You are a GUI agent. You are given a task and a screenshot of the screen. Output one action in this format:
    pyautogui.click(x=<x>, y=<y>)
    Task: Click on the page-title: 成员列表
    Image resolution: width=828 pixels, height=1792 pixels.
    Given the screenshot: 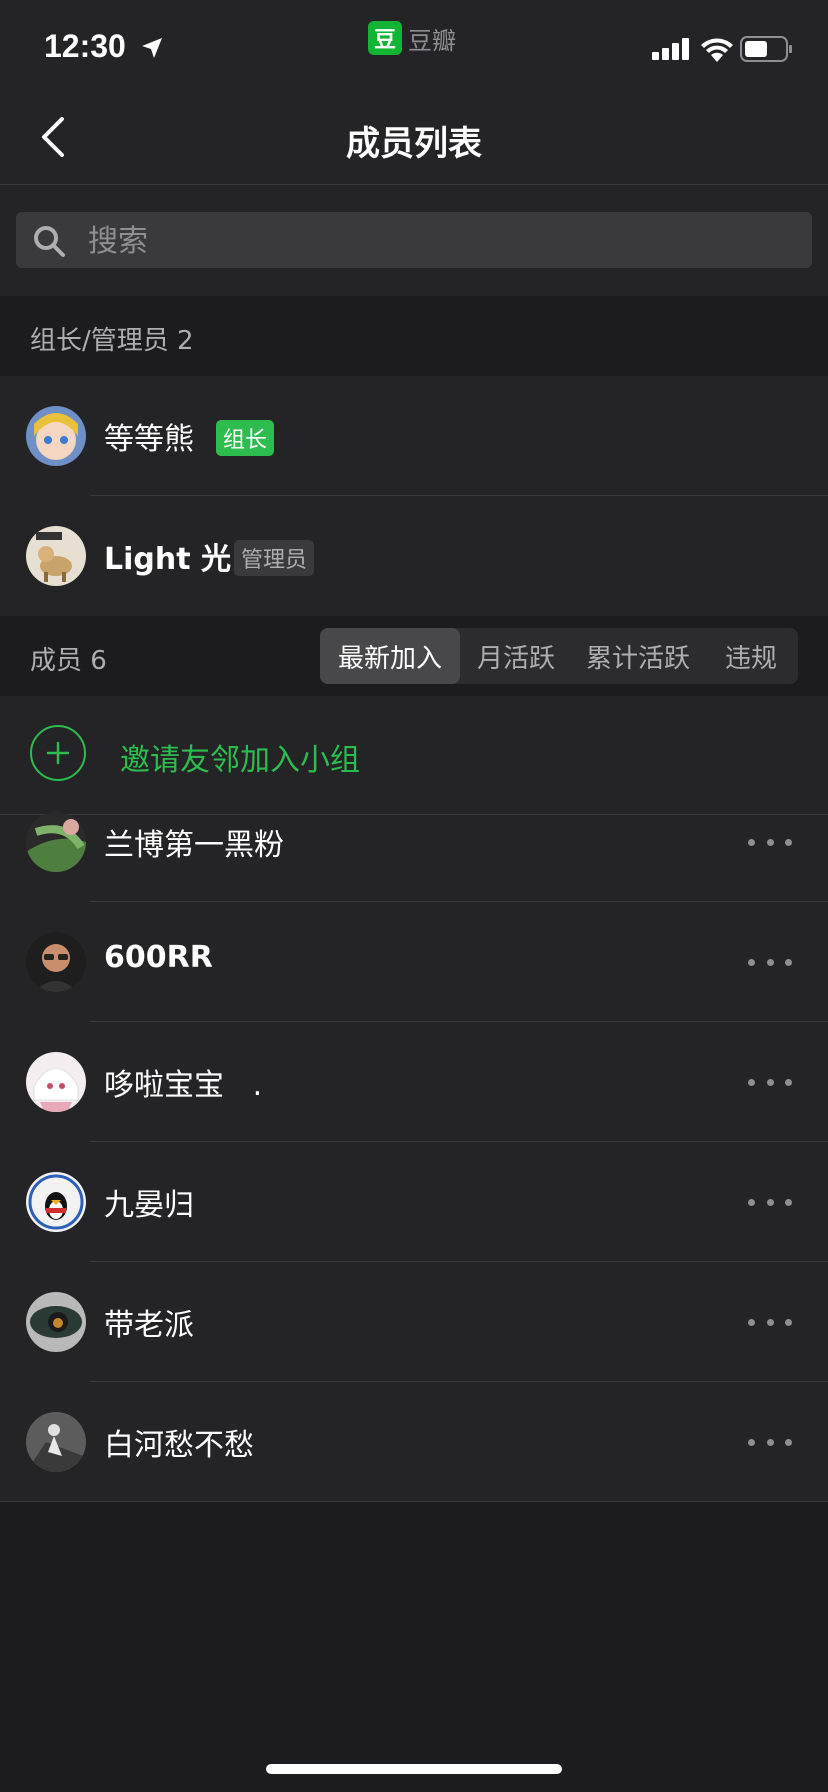 What is the action you would take?
    pyautogui.click(x=414, y=144)
    